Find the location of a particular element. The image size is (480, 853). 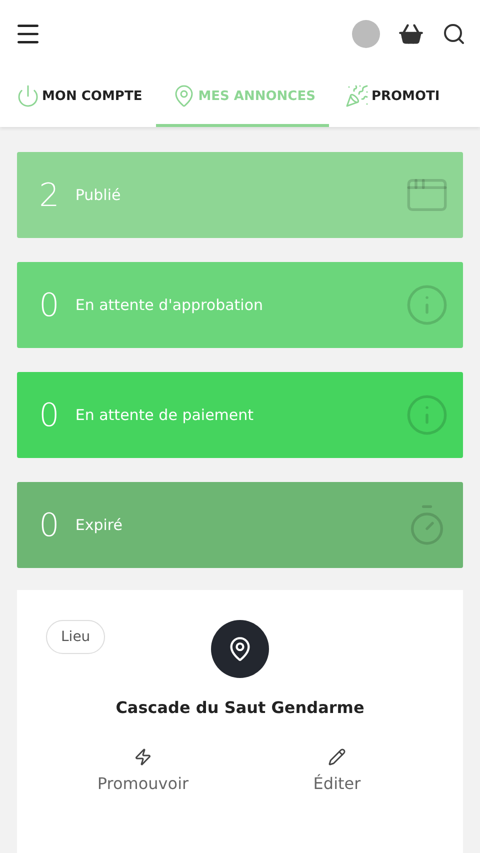

action-button: Éditer is located at coordinates (337, 770).